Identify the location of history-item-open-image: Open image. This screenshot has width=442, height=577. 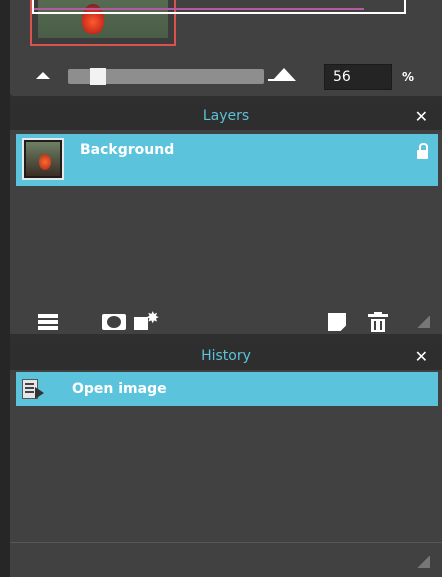
(227, 389).